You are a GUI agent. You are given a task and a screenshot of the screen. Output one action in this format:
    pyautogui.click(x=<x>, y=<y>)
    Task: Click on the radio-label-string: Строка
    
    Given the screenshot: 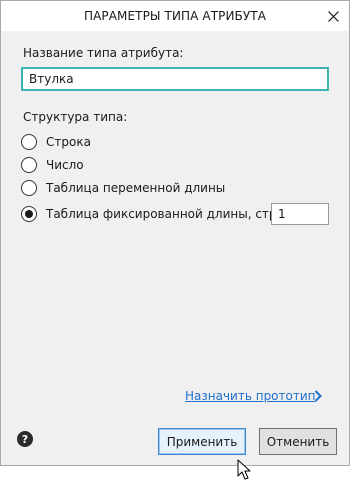 What is the action you would take?
    pyautogui.click(x=68, y=142)
    